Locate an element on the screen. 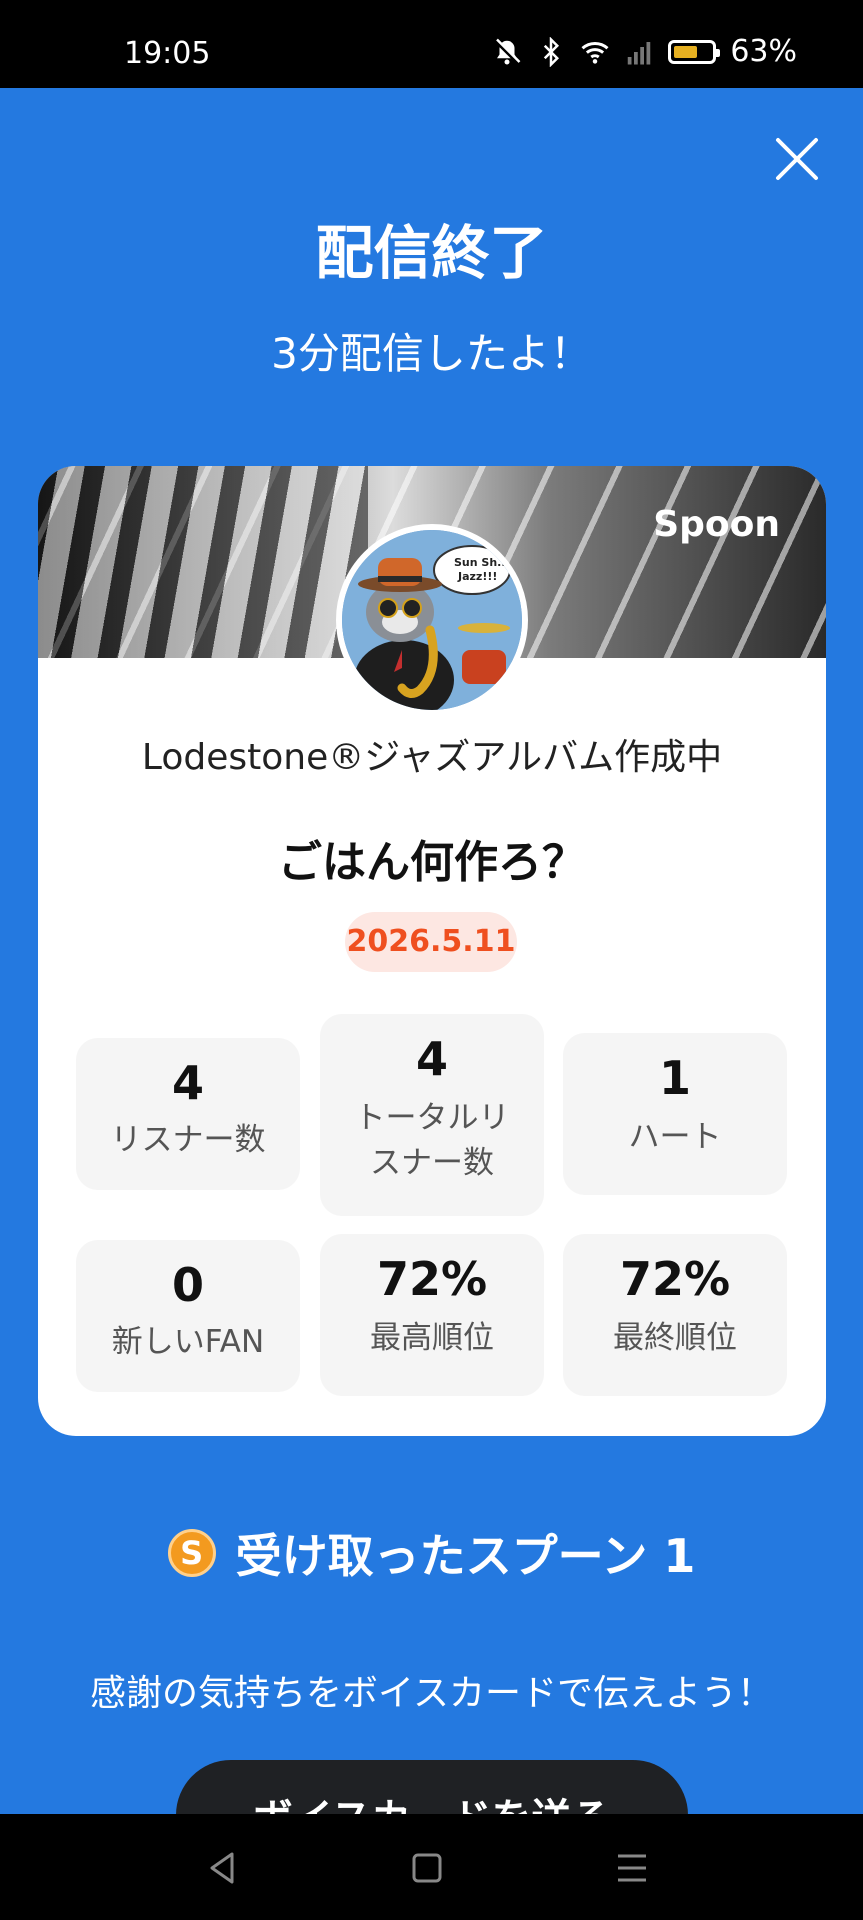 The width and height of the screenshot is (863, 1920). bell-off-icon is located at coordinates (507, 51).